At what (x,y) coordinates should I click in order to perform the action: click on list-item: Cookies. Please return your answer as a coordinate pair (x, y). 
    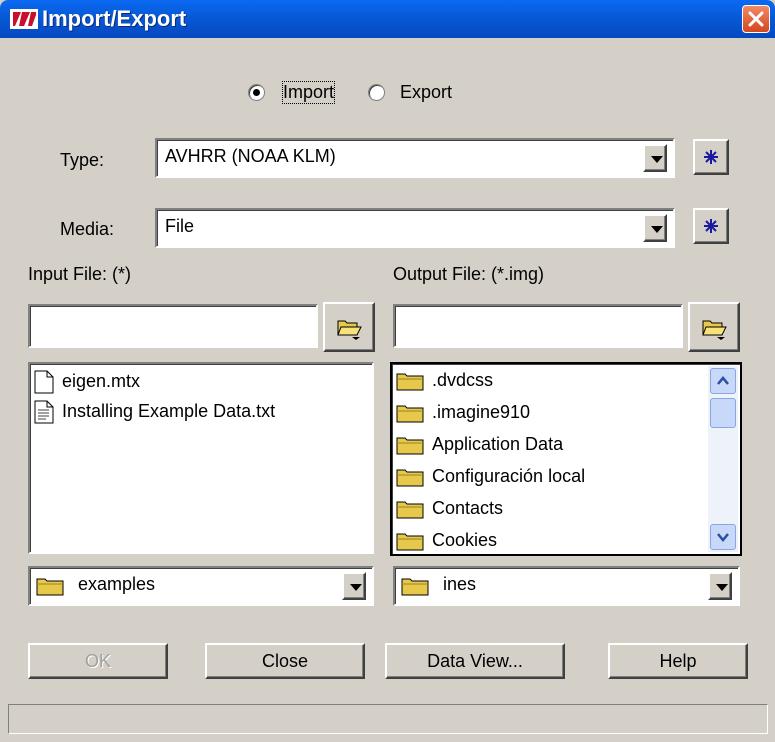
    Looking at the image, I should click on (446, 540).